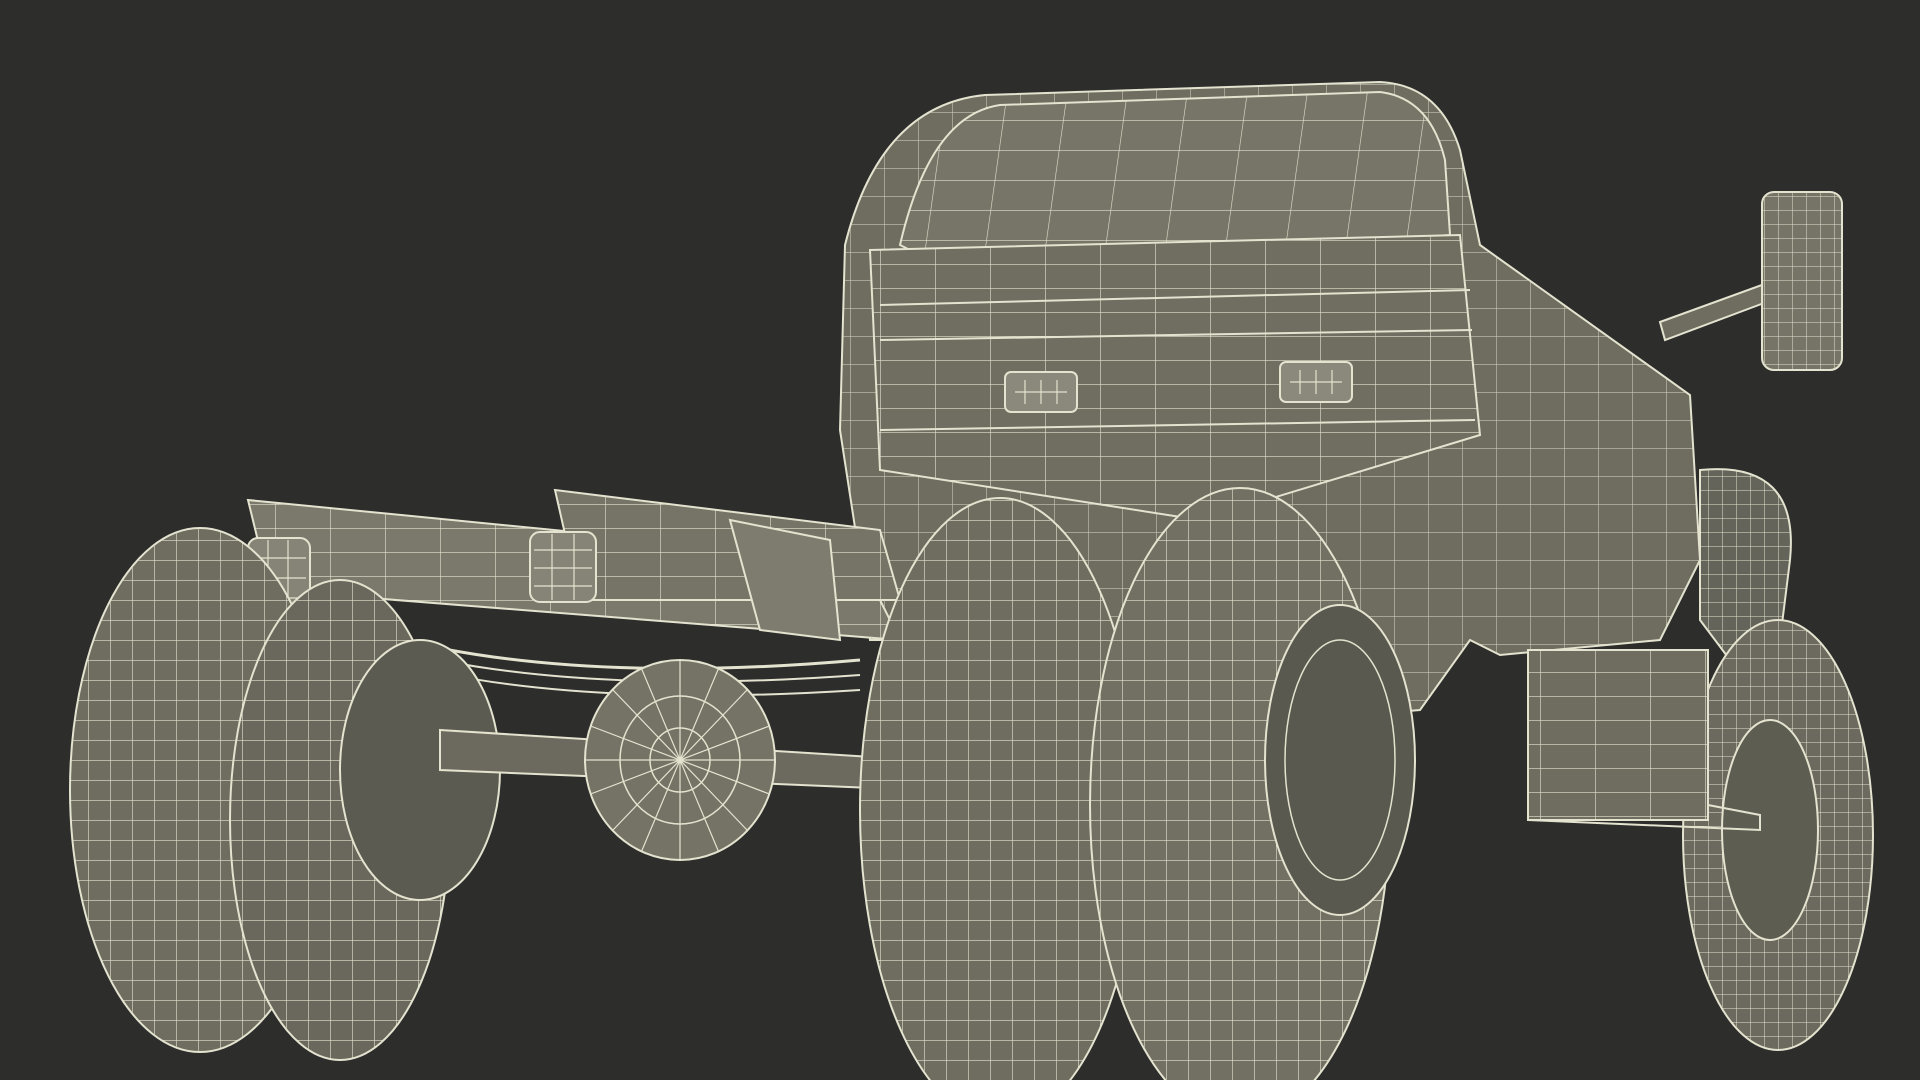 This screenshot has height=1080, width=1920. Describe the element at coordinates (1041, 392) in the screenshot. I see `tail-lamp-left` at that location.